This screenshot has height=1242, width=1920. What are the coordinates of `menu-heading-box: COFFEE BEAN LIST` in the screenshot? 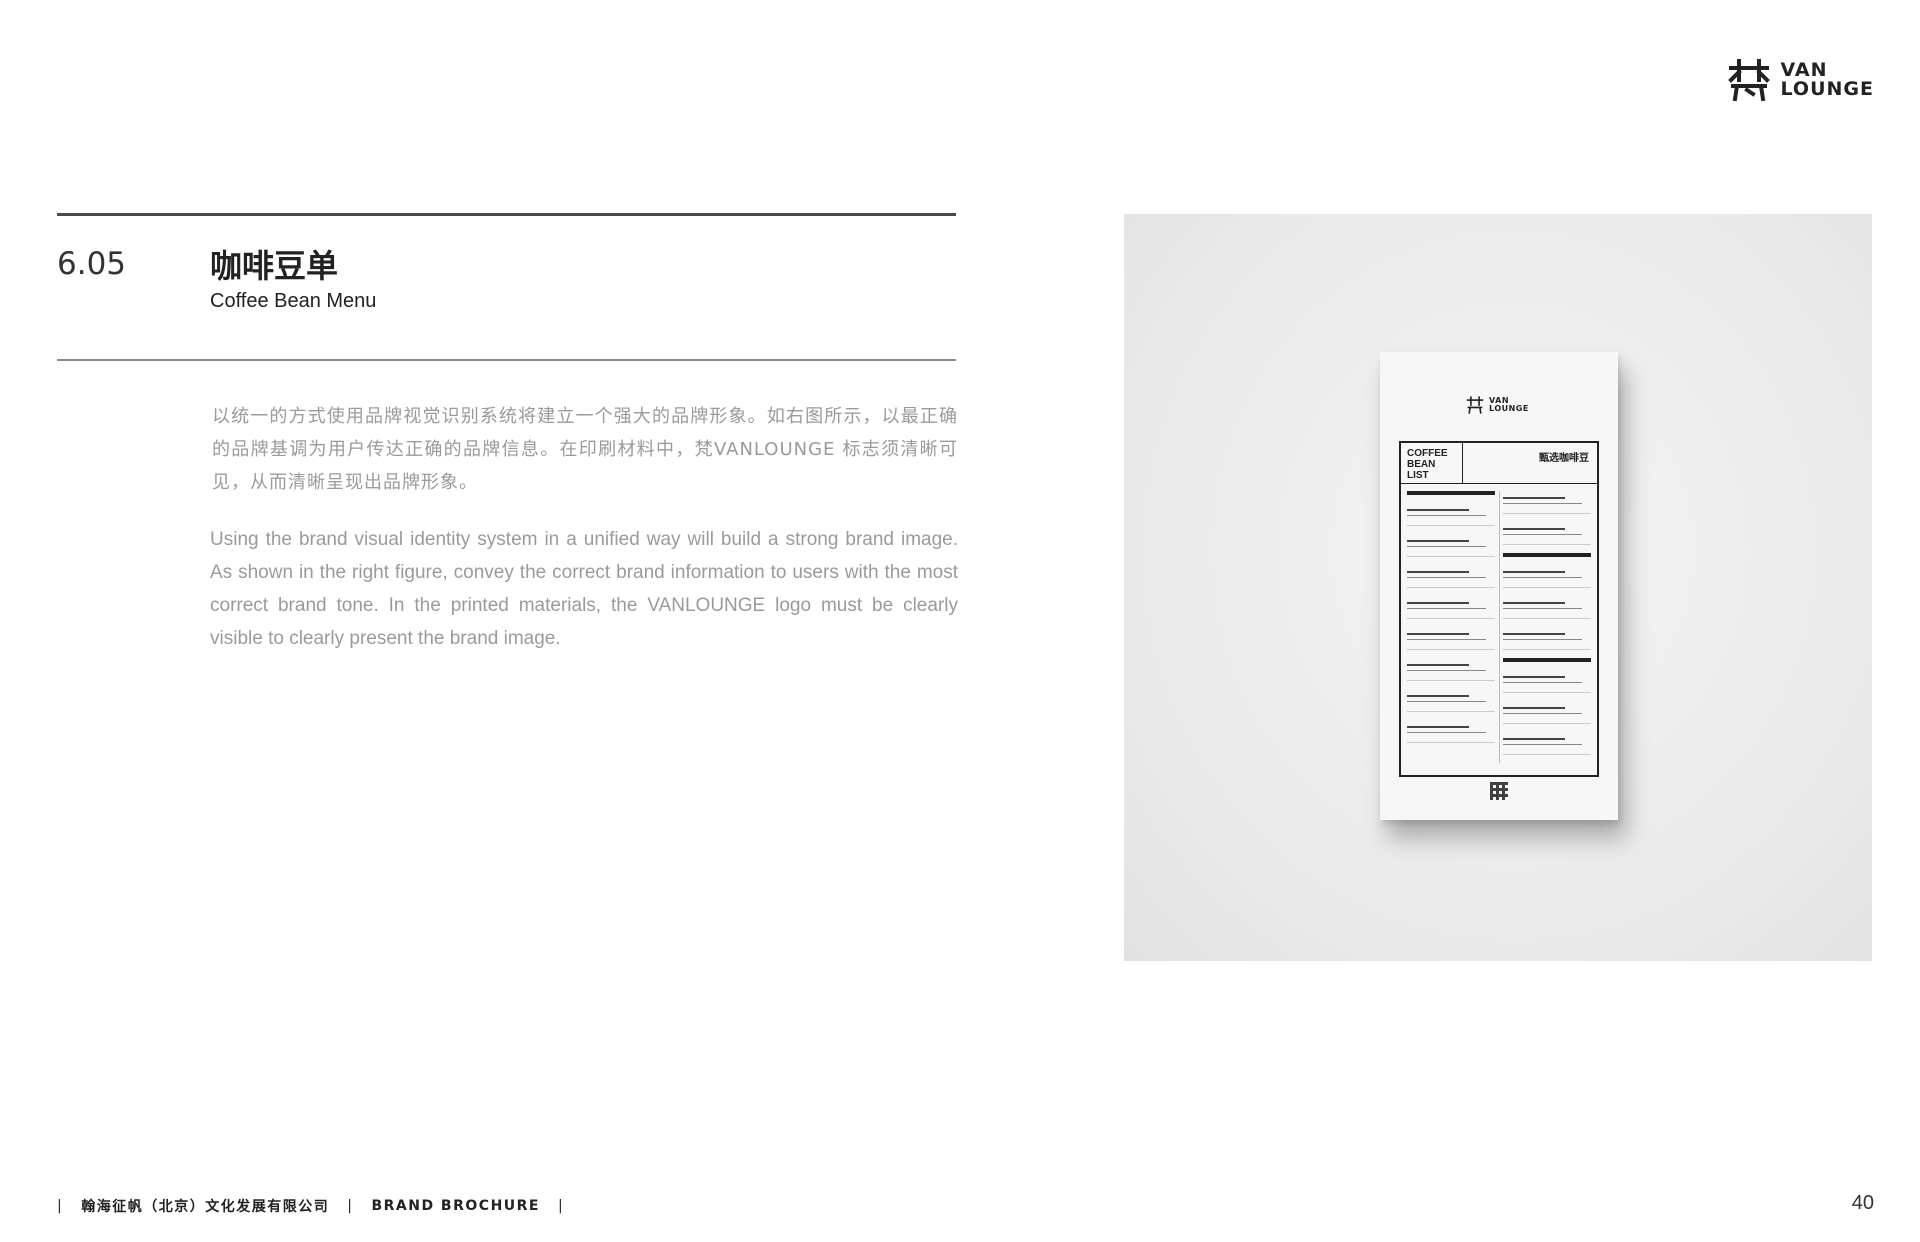 It's located at (1432, 463).